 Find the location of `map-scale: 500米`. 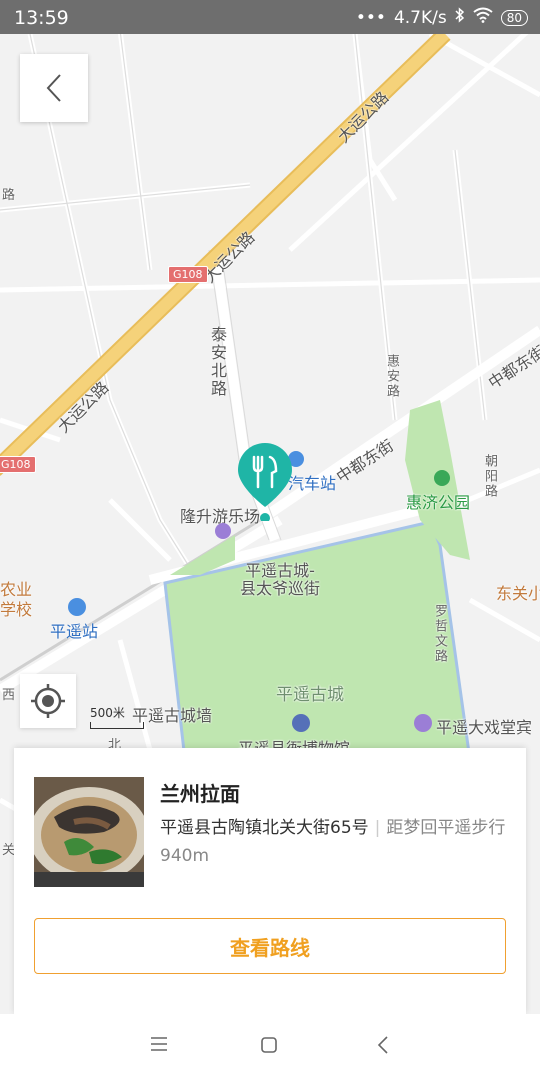

map-scale: 500米 is located at coordinates (117, 716).